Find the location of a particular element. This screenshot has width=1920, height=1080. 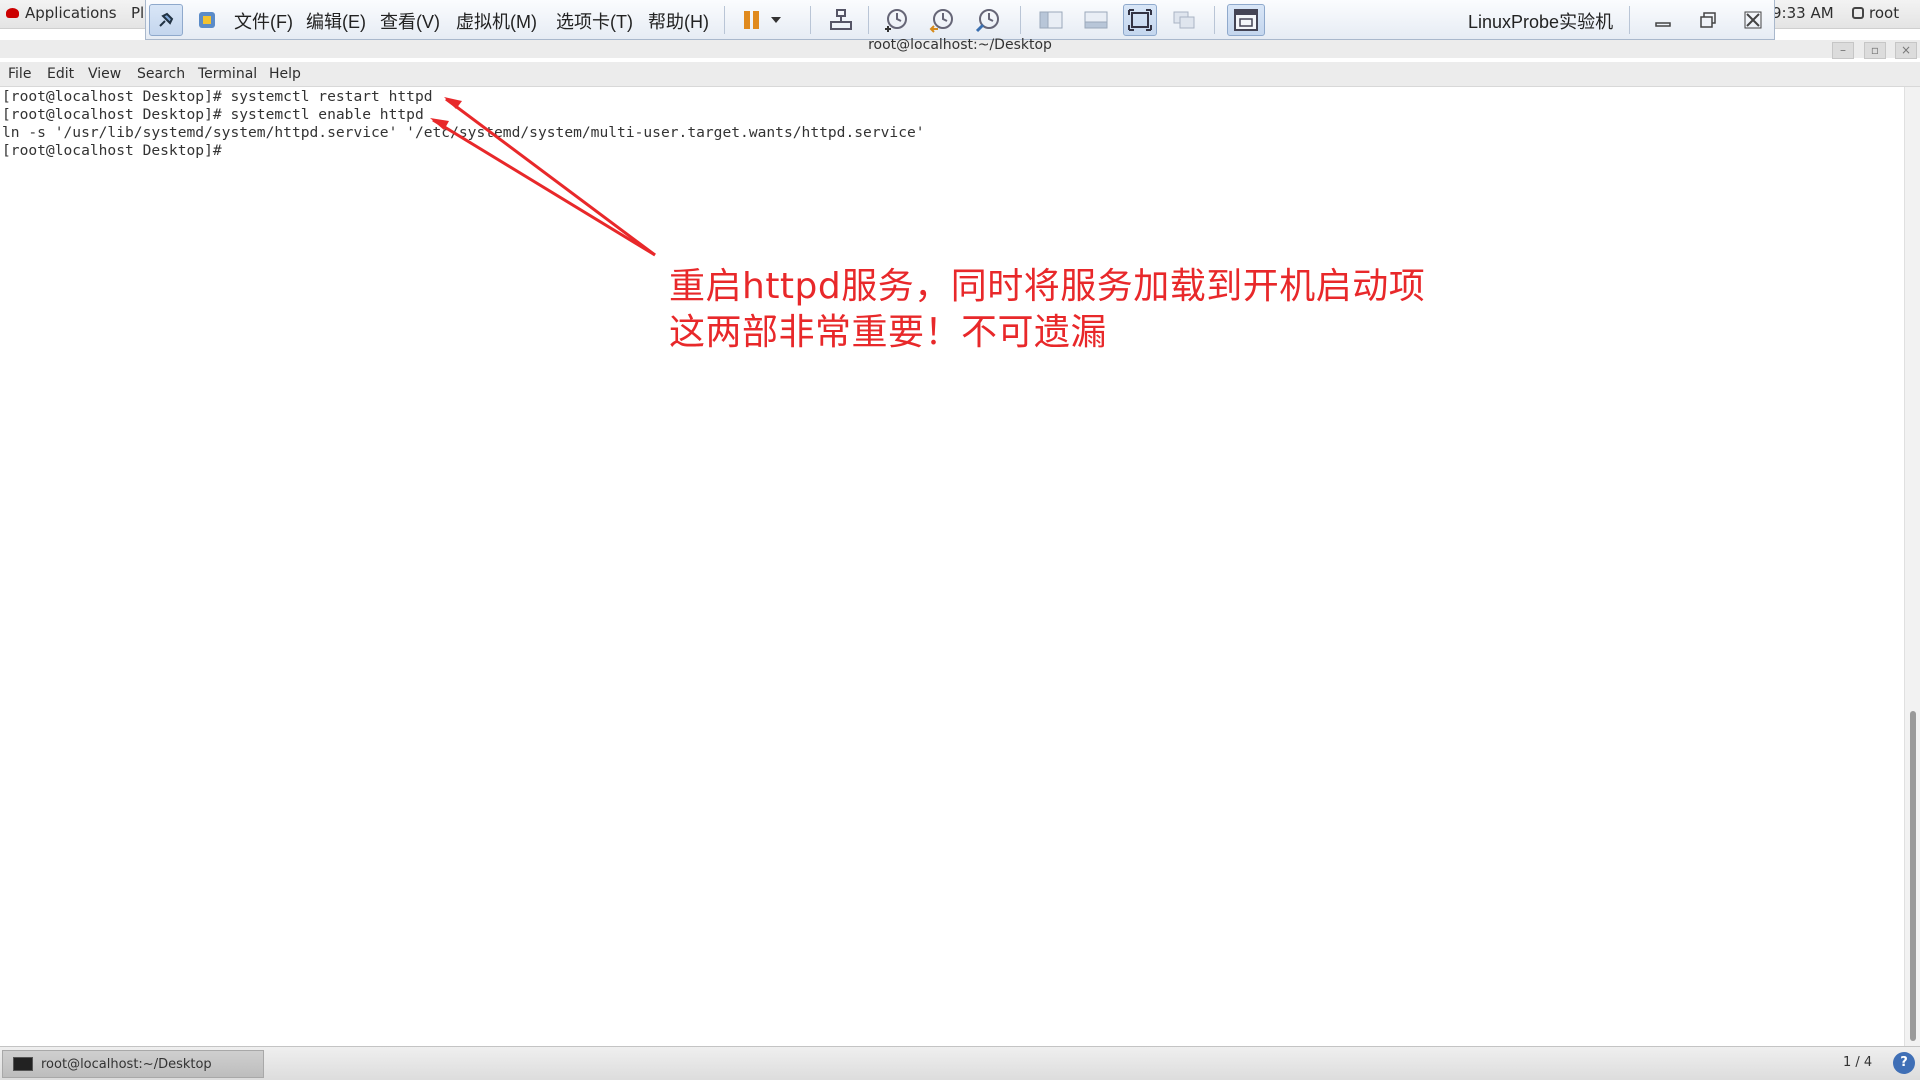

vm-restore-button is located at coordinates (1708, 20).